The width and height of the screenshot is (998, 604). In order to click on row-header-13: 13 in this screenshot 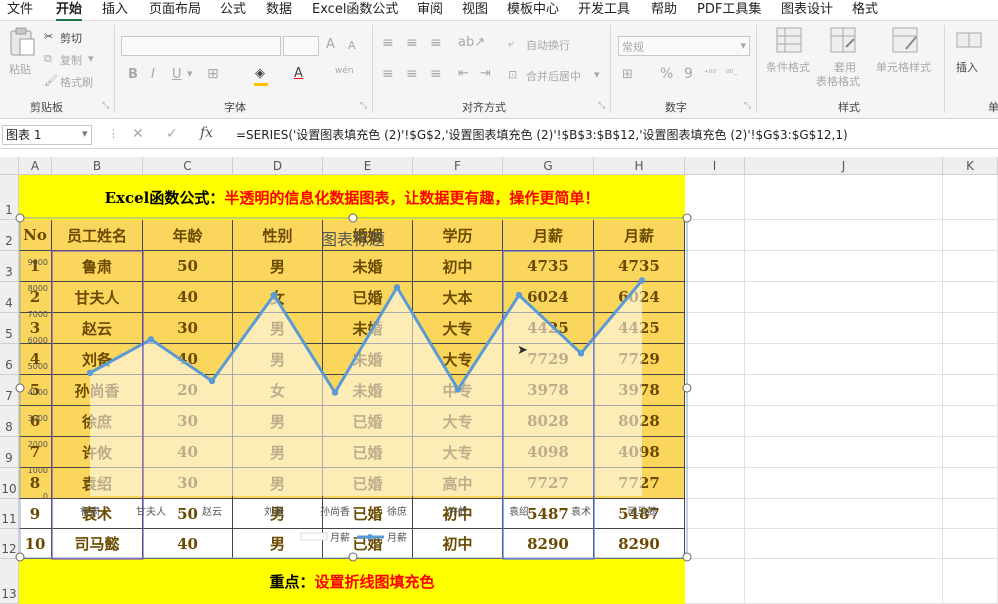, I will do `click(9, 581)`.